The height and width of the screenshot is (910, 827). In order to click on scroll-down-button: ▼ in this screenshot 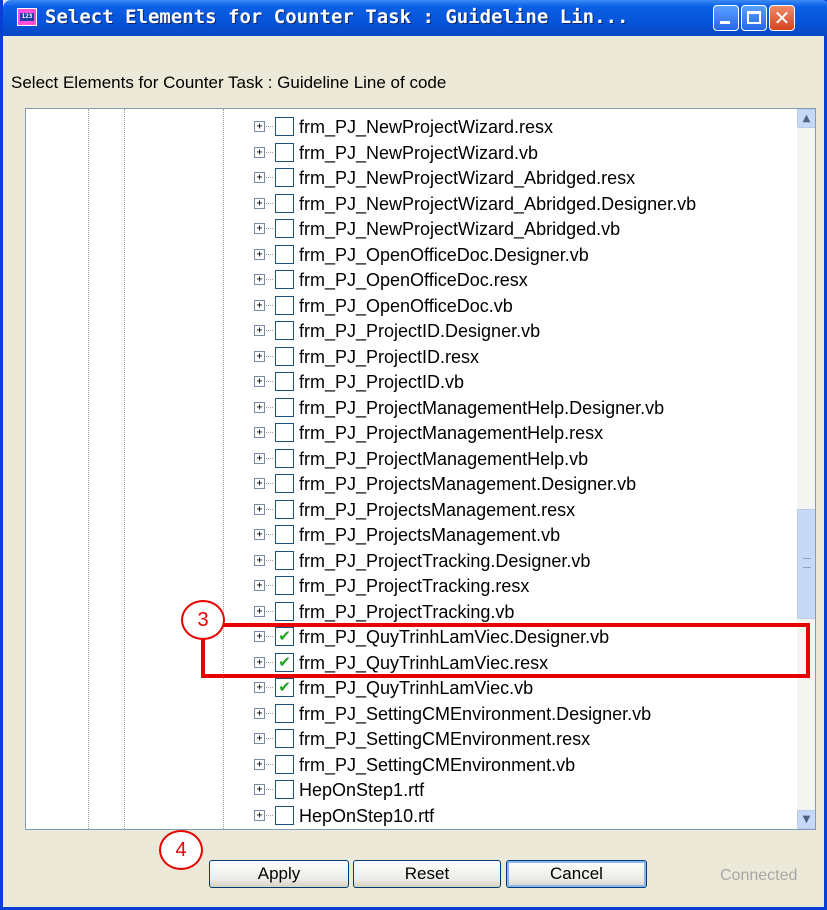, I will do `click(806, 819)`.